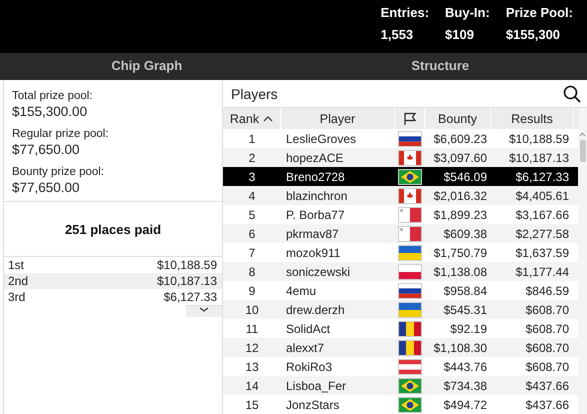 The height and width of the screenshot is (414, 587). I want to click on bounty-cell-text: $545.31, so click(465, 309).